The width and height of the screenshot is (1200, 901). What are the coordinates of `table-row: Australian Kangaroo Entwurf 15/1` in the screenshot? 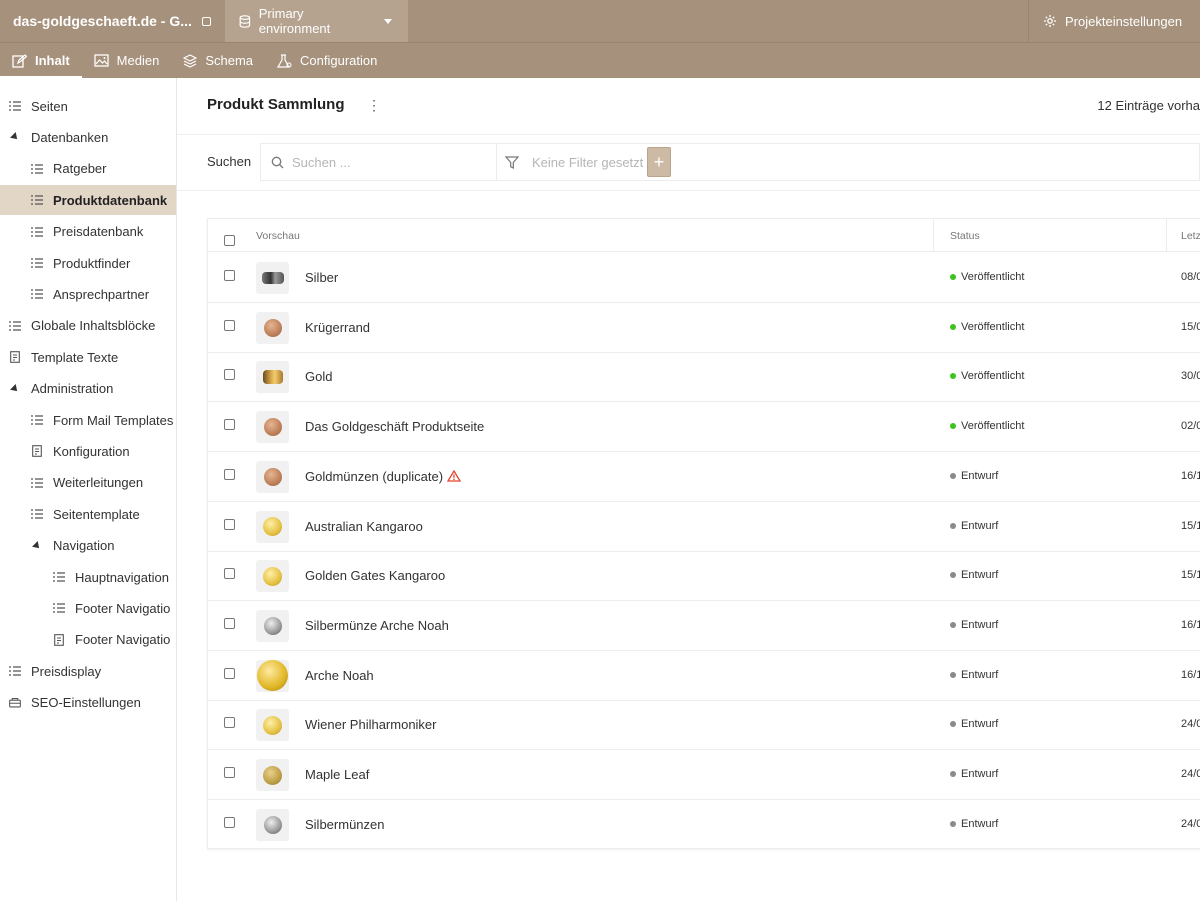 It's located at (704, 527).